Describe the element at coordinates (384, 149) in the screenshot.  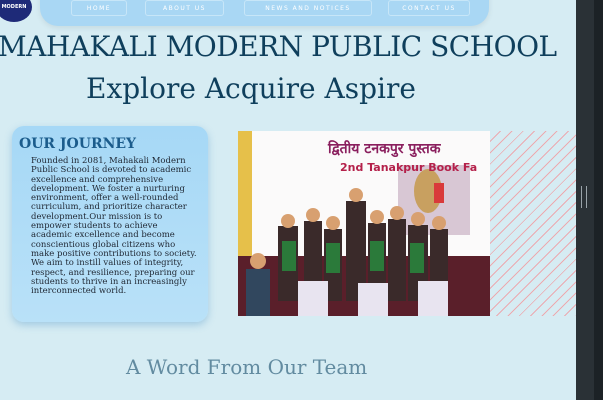
I see `banner-line-1: द्वितीय टनकपुर पुस्तक` at that location.